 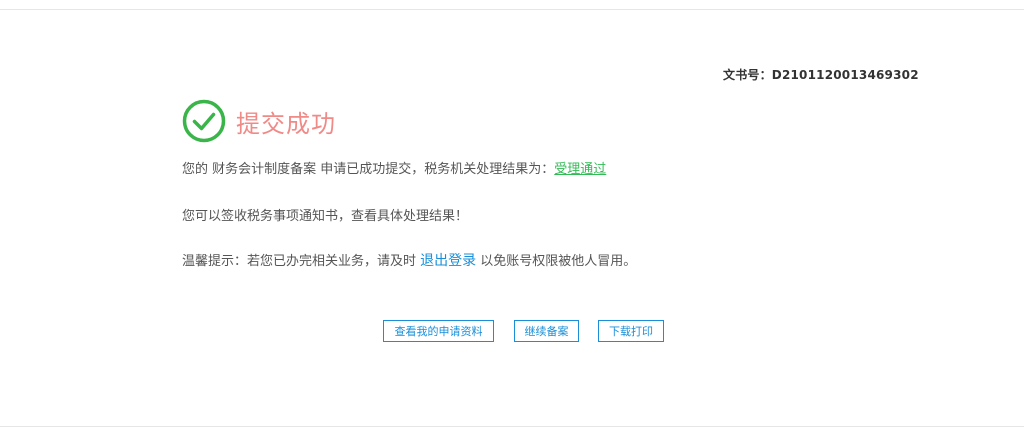 I want to click on document-number: 文书号：D2101120013469302, so click(x=821, y=75).